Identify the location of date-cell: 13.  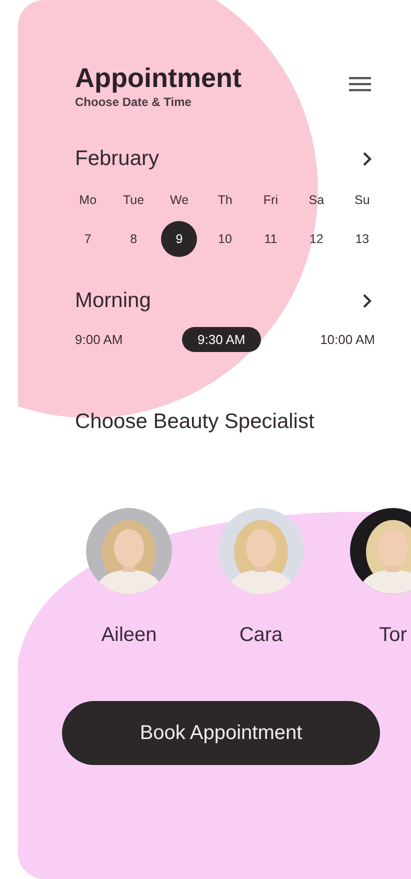
(362, 239).